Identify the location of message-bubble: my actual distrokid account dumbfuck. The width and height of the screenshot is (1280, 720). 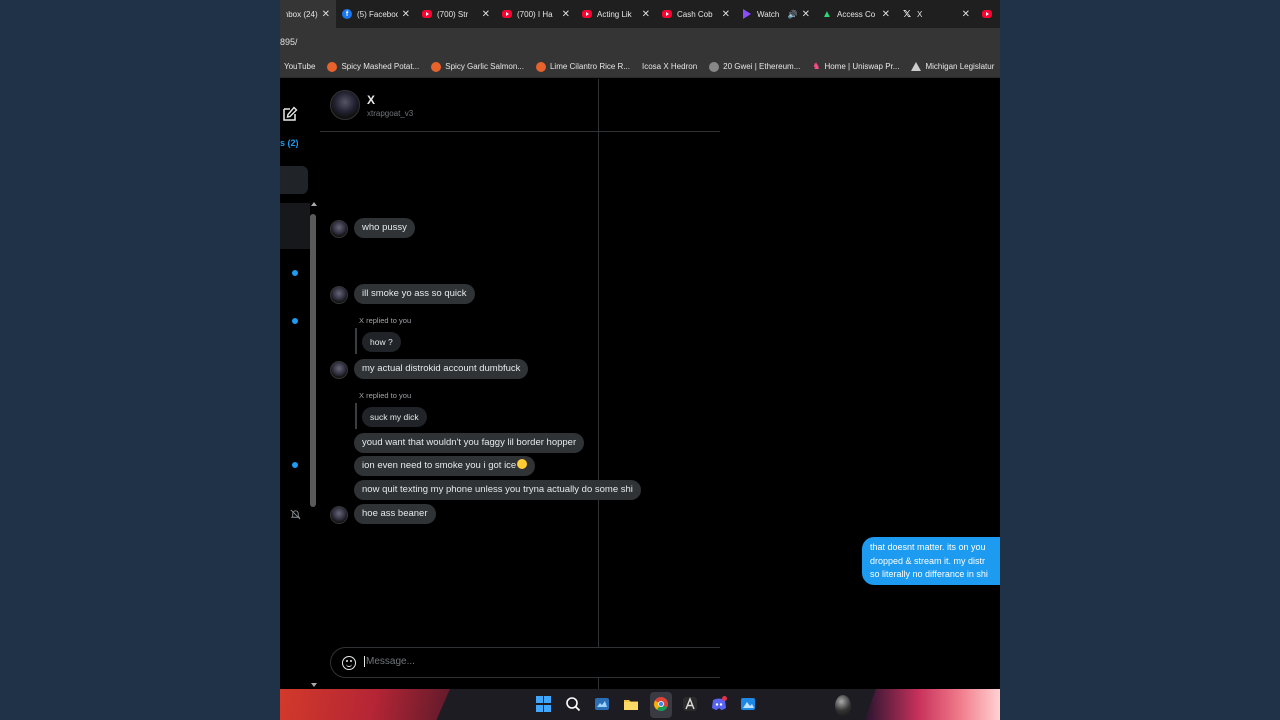
(441, 369).